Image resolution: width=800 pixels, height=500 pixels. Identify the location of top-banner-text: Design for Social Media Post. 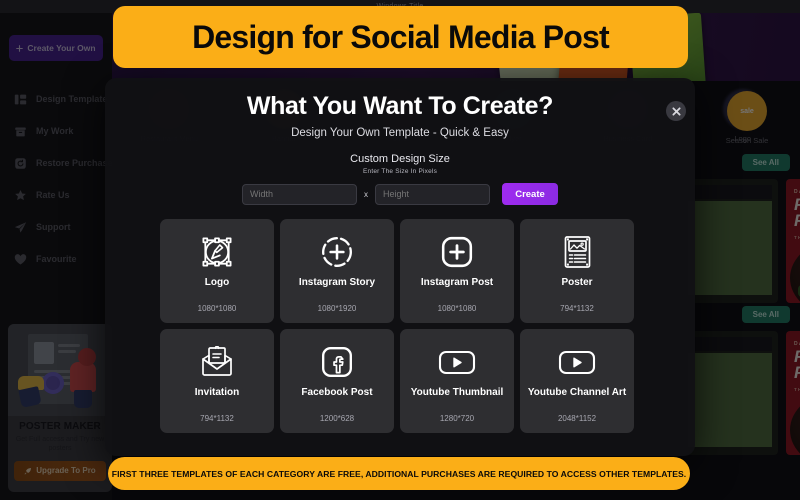
(401, 36).